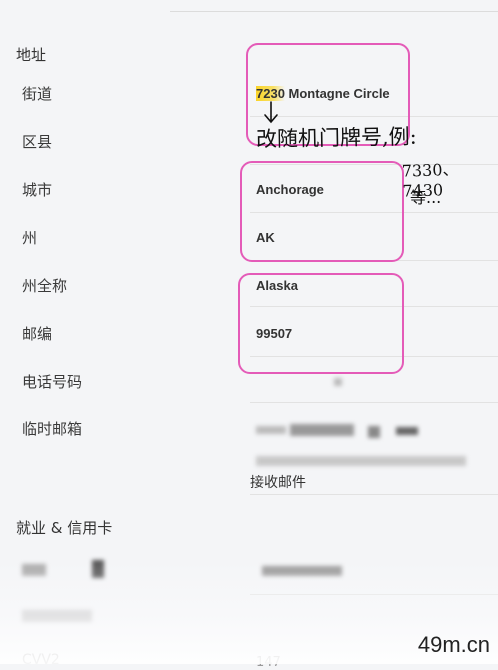 The height and width of the screenshot is (670, 498). Describe the element at coordinates (37, 334) in the screenshot. I see `label-zip: 邮编` at that location.